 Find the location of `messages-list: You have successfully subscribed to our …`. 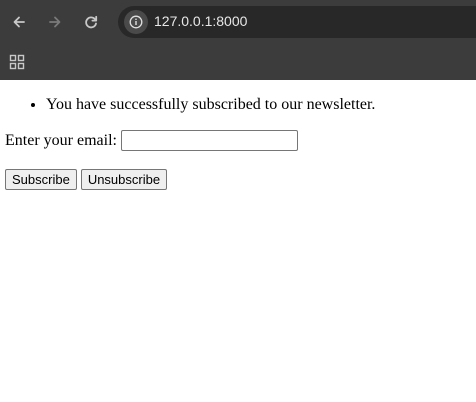

messages-list: You have successfully subscribed to our … is located at coordinates (190, 105).